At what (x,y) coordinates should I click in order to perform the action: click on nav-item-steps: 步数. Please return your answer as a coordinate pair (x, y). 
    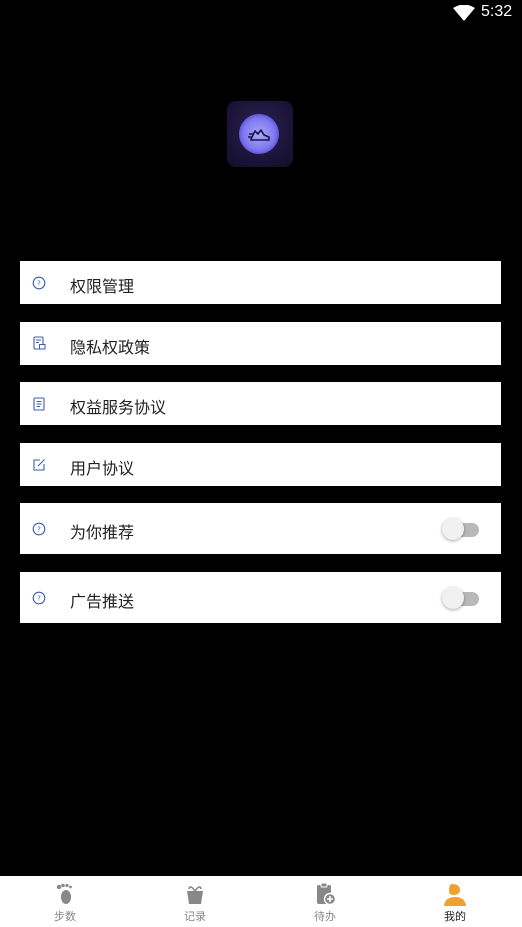
    Looking at the image, I should click on (65, 901).